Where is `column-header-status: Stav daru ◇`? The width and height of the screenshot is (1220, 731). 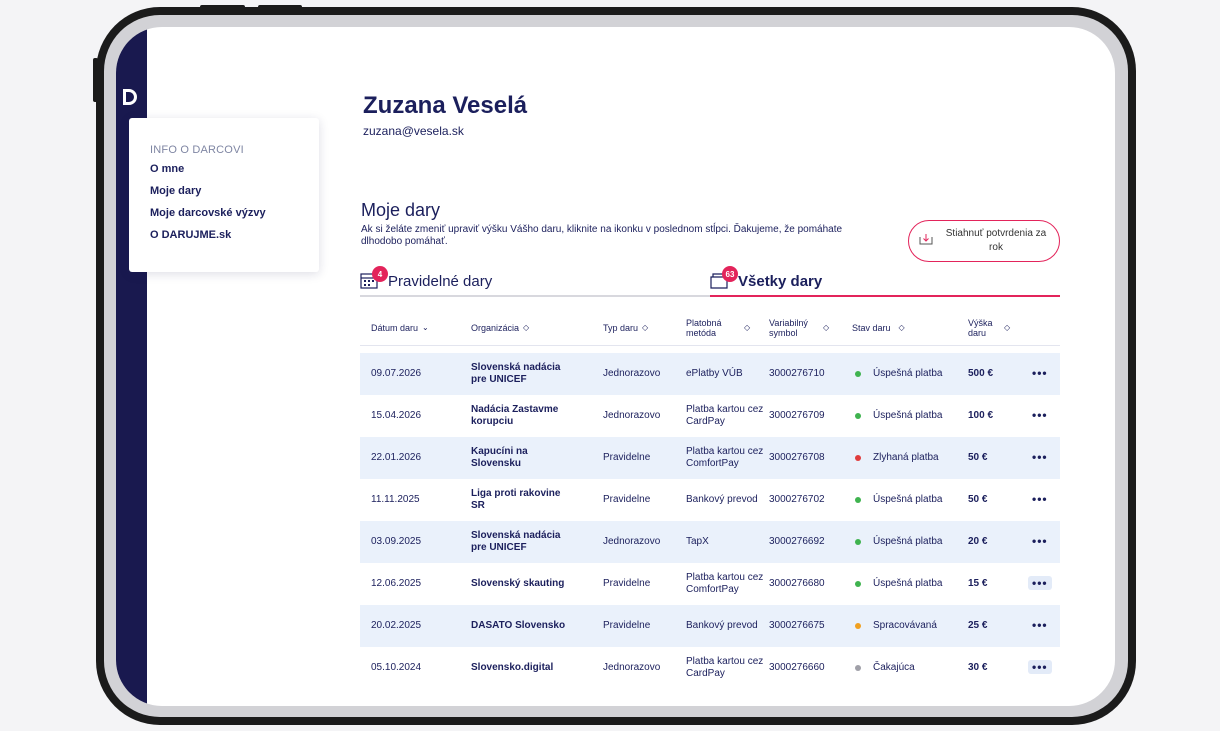 column-header-status: Stav daru ◇ is located at coordinates (878, 328).